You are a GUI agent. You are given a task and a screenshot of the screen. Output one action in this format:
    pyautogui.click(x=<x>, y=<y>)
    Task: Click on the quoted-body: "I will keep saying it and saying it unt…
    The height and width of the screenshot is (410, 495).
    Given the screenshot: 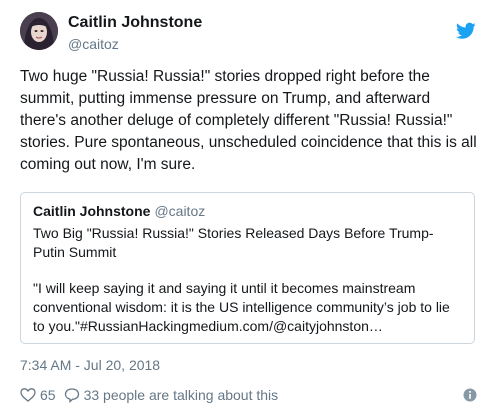 What is the action you would take?
    pyautogui.click(x=241, y=307)
    